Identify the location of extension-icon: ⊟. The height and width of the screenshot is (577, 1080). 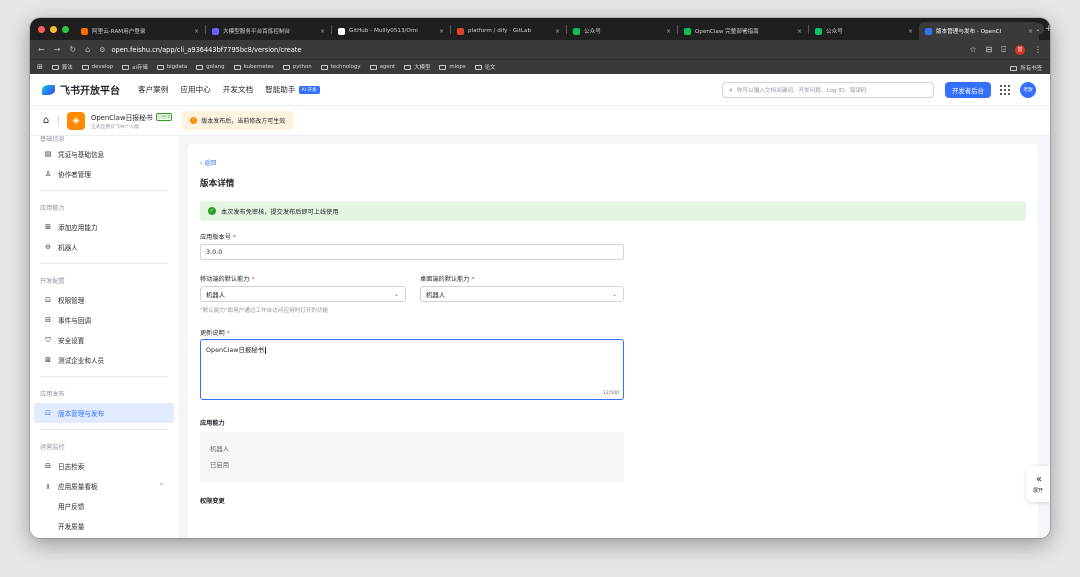
(988, 49).